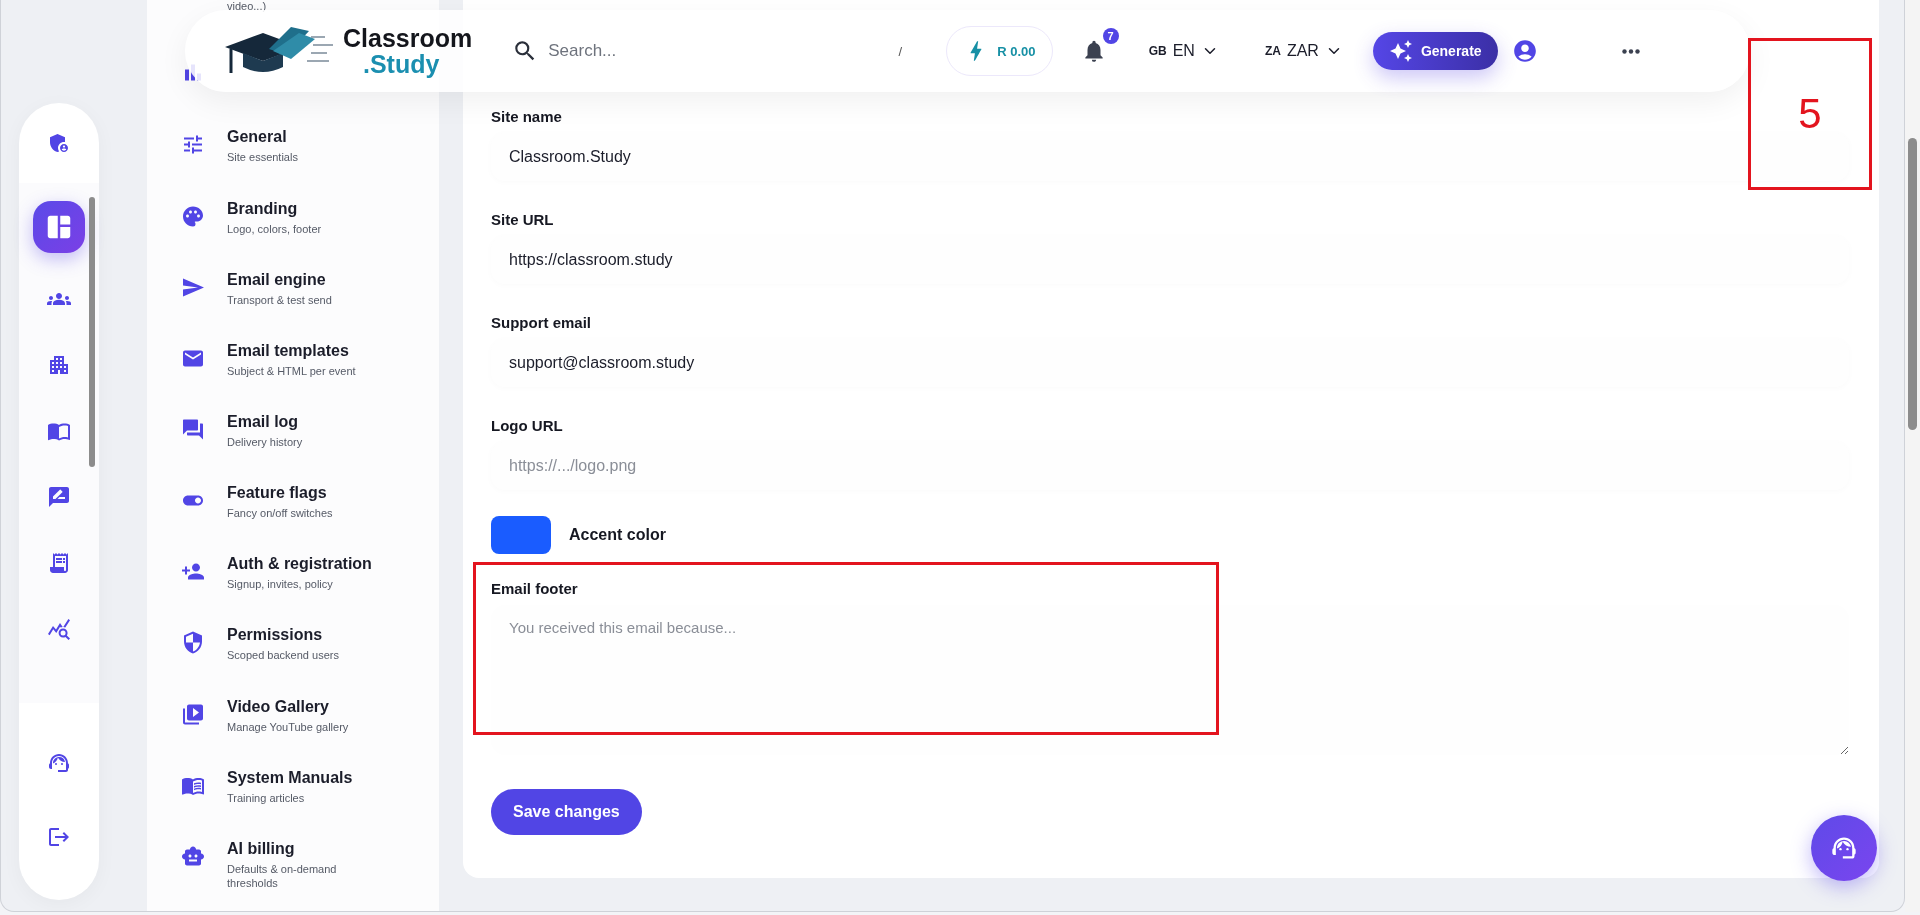 The width and height of the screenshot is (1920, 915). What do you see at coordinates (566, 812) in the screenshot?
I see `save-button: Save changes` at bounding box center [566, 812].